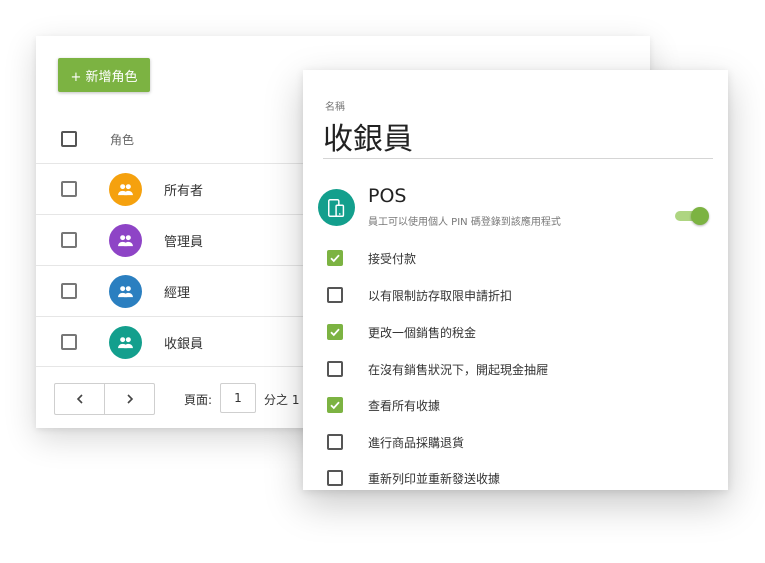 The image size is (765, 563). What do you see at coordinates (122, 139) in the screenshot?
I see `column-header-role: 角色` at bounding box center [122, 139].